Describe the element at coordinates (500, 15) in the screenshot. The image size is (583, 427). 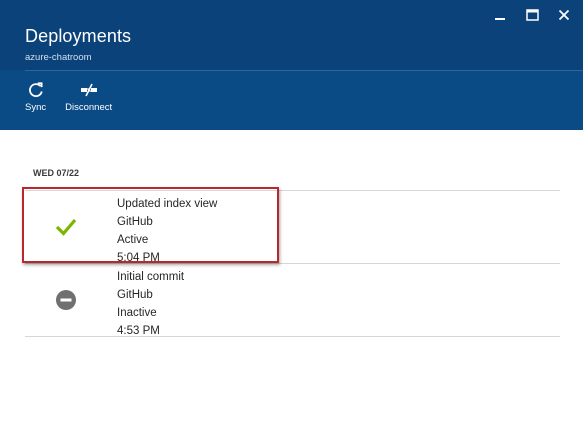
I see `minimize-icon` at that location.